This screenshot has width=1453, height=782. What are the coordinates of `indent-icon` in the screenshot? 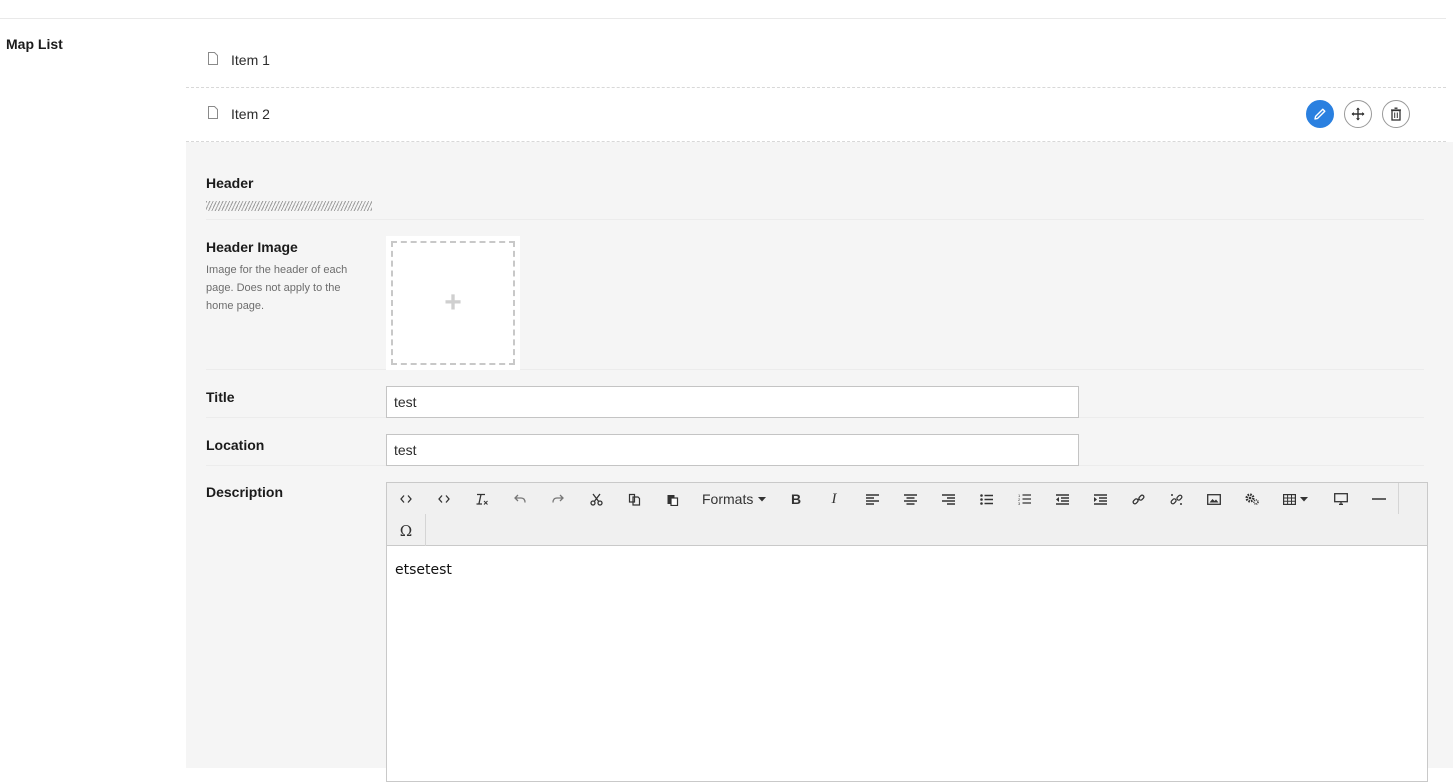 It's located at (1100, 499).